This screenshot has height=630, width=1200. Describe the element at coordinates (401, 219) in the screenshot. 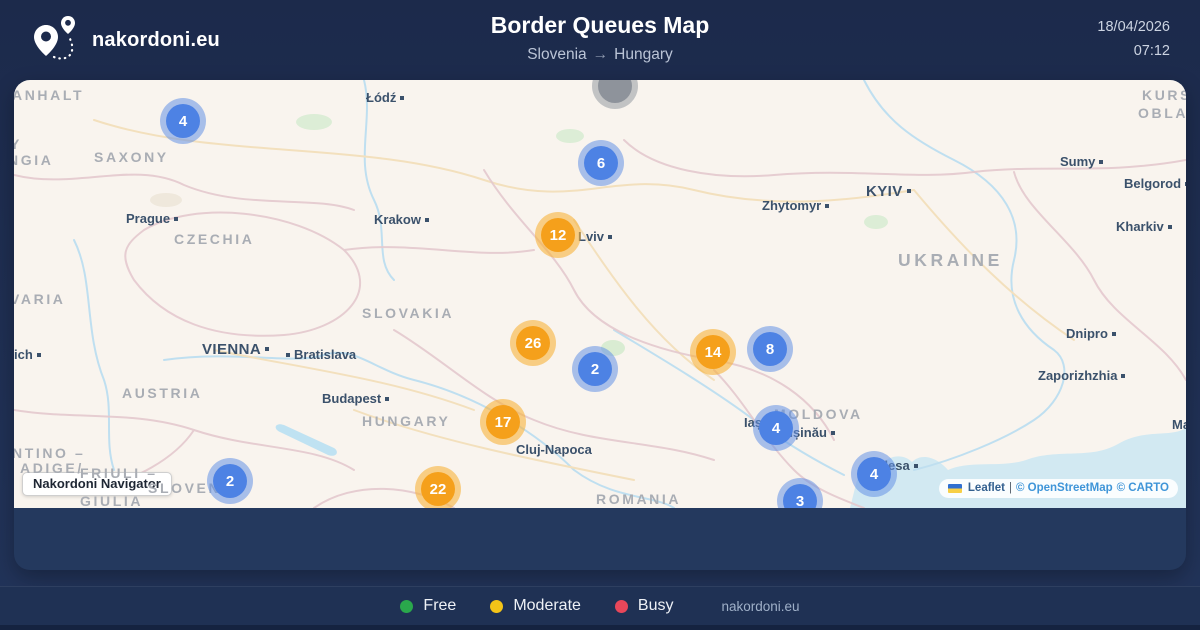

I see `map-label: Krakow` at that location.